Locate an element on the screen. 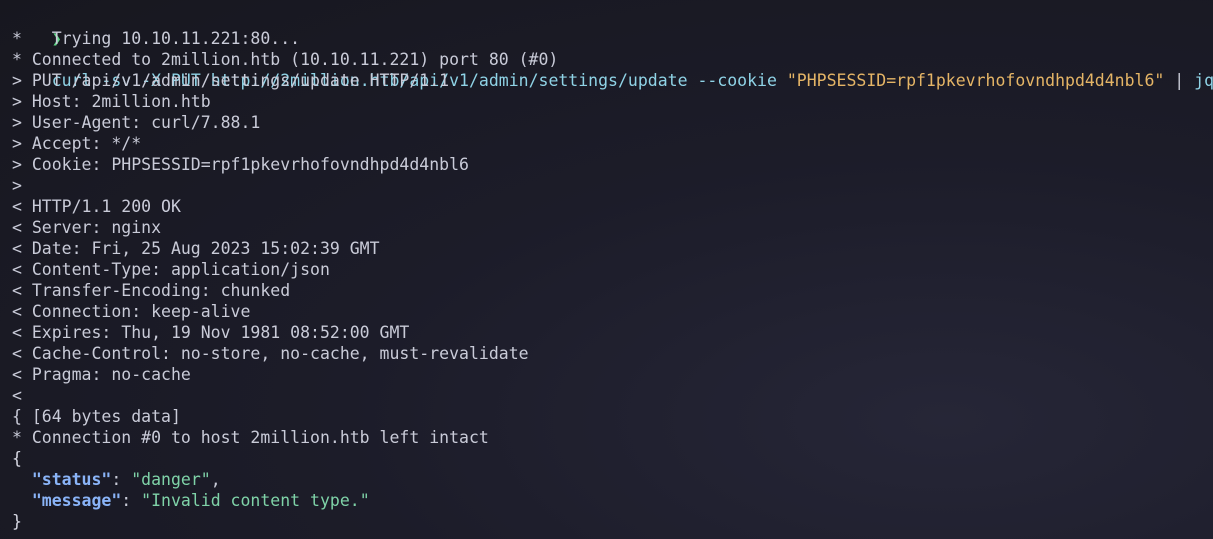 This screenshot has height=539, width=1213. pipe-symbol: | is located at coordinates (1179, 80).